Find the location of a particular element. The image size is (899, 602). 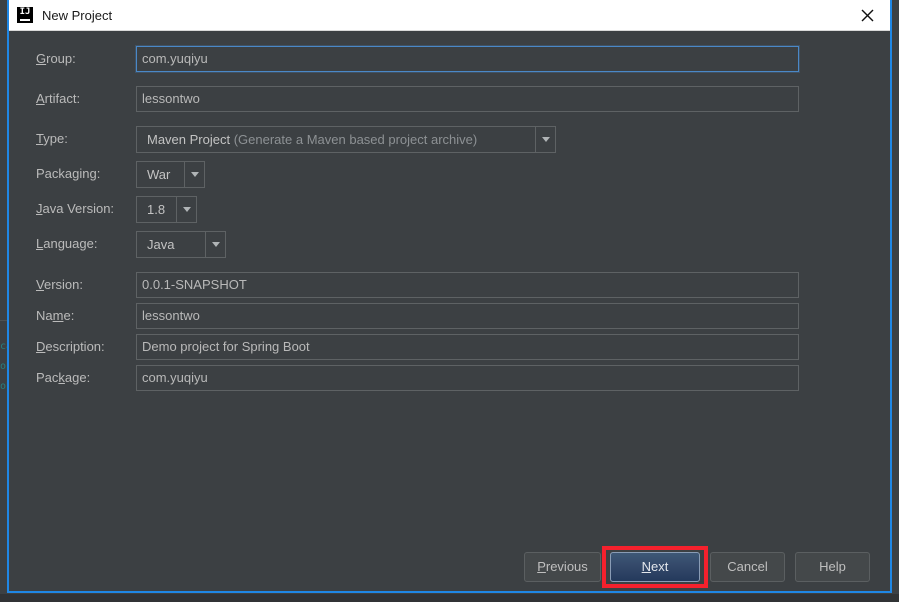

close-icon-glyph is located at coordinates (867, 15).